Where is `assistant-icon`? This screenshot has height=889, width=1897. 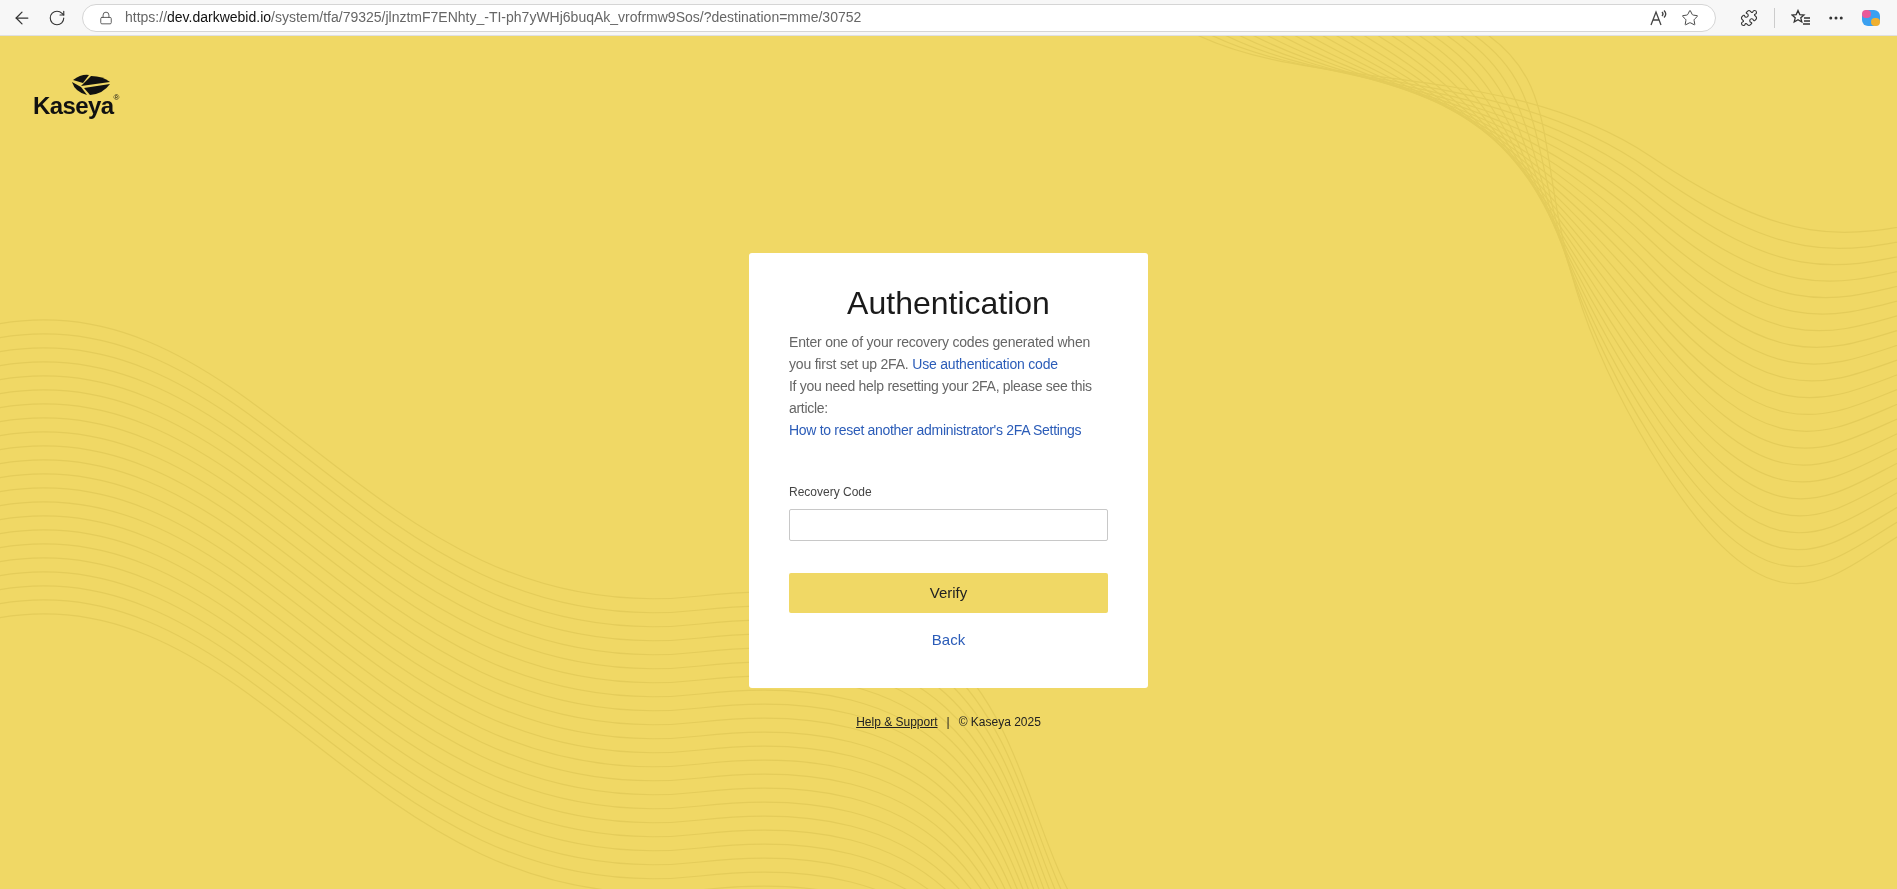 assistant-icon is located at coordinates (1871, 17).